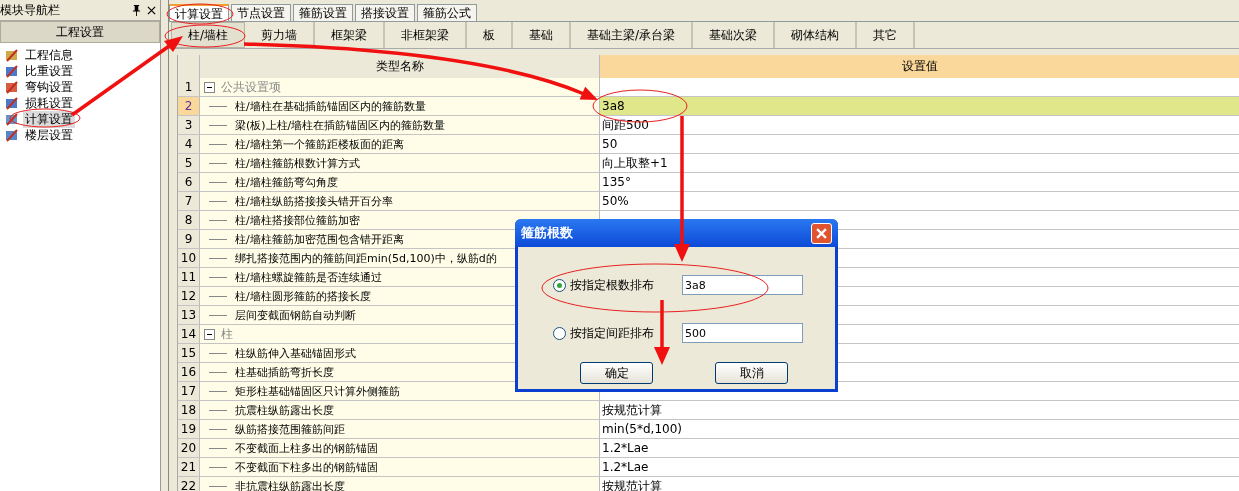  I want to click on row-number: 15, so click(189, 353).